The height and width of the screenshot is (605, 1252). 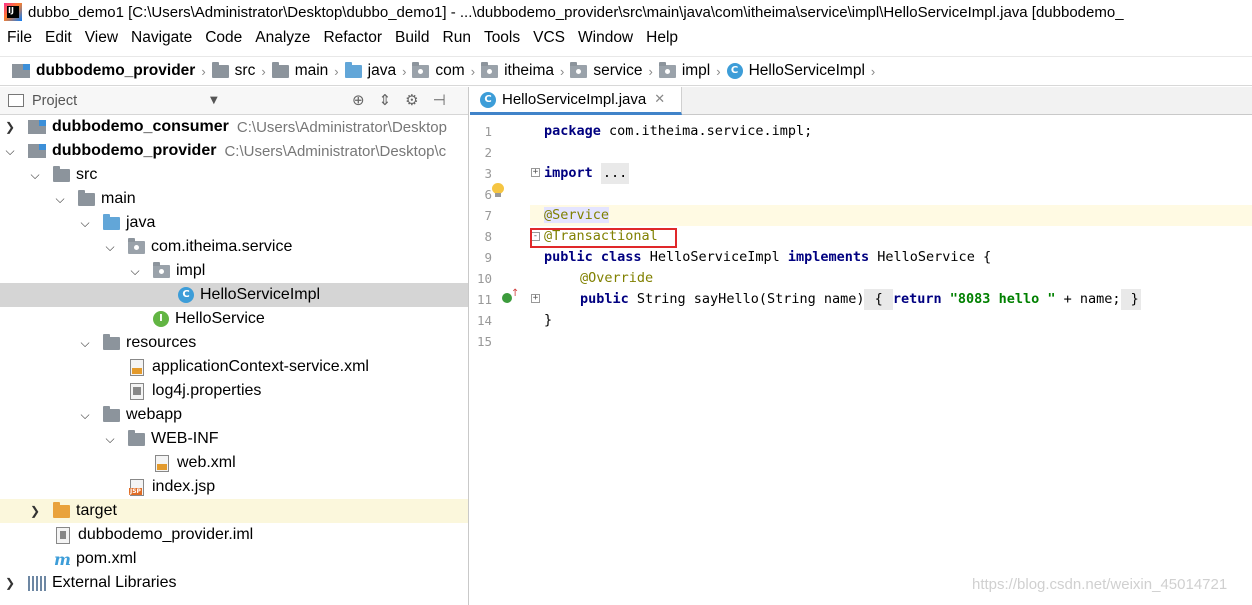 What do you see at coordinates (411, 100) in the screenshot?
I see `gear-icon: ⚙` at bounding box center [411, 100].